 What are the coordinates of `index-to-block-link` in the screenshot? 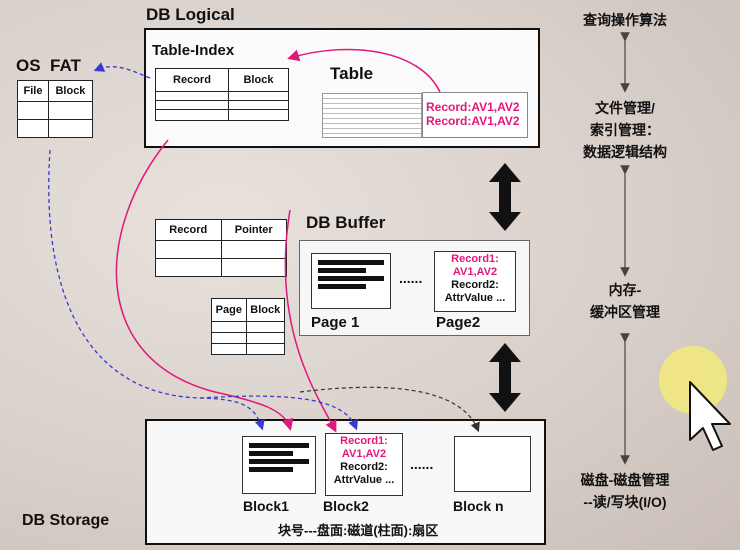 It's located at (204, 285).